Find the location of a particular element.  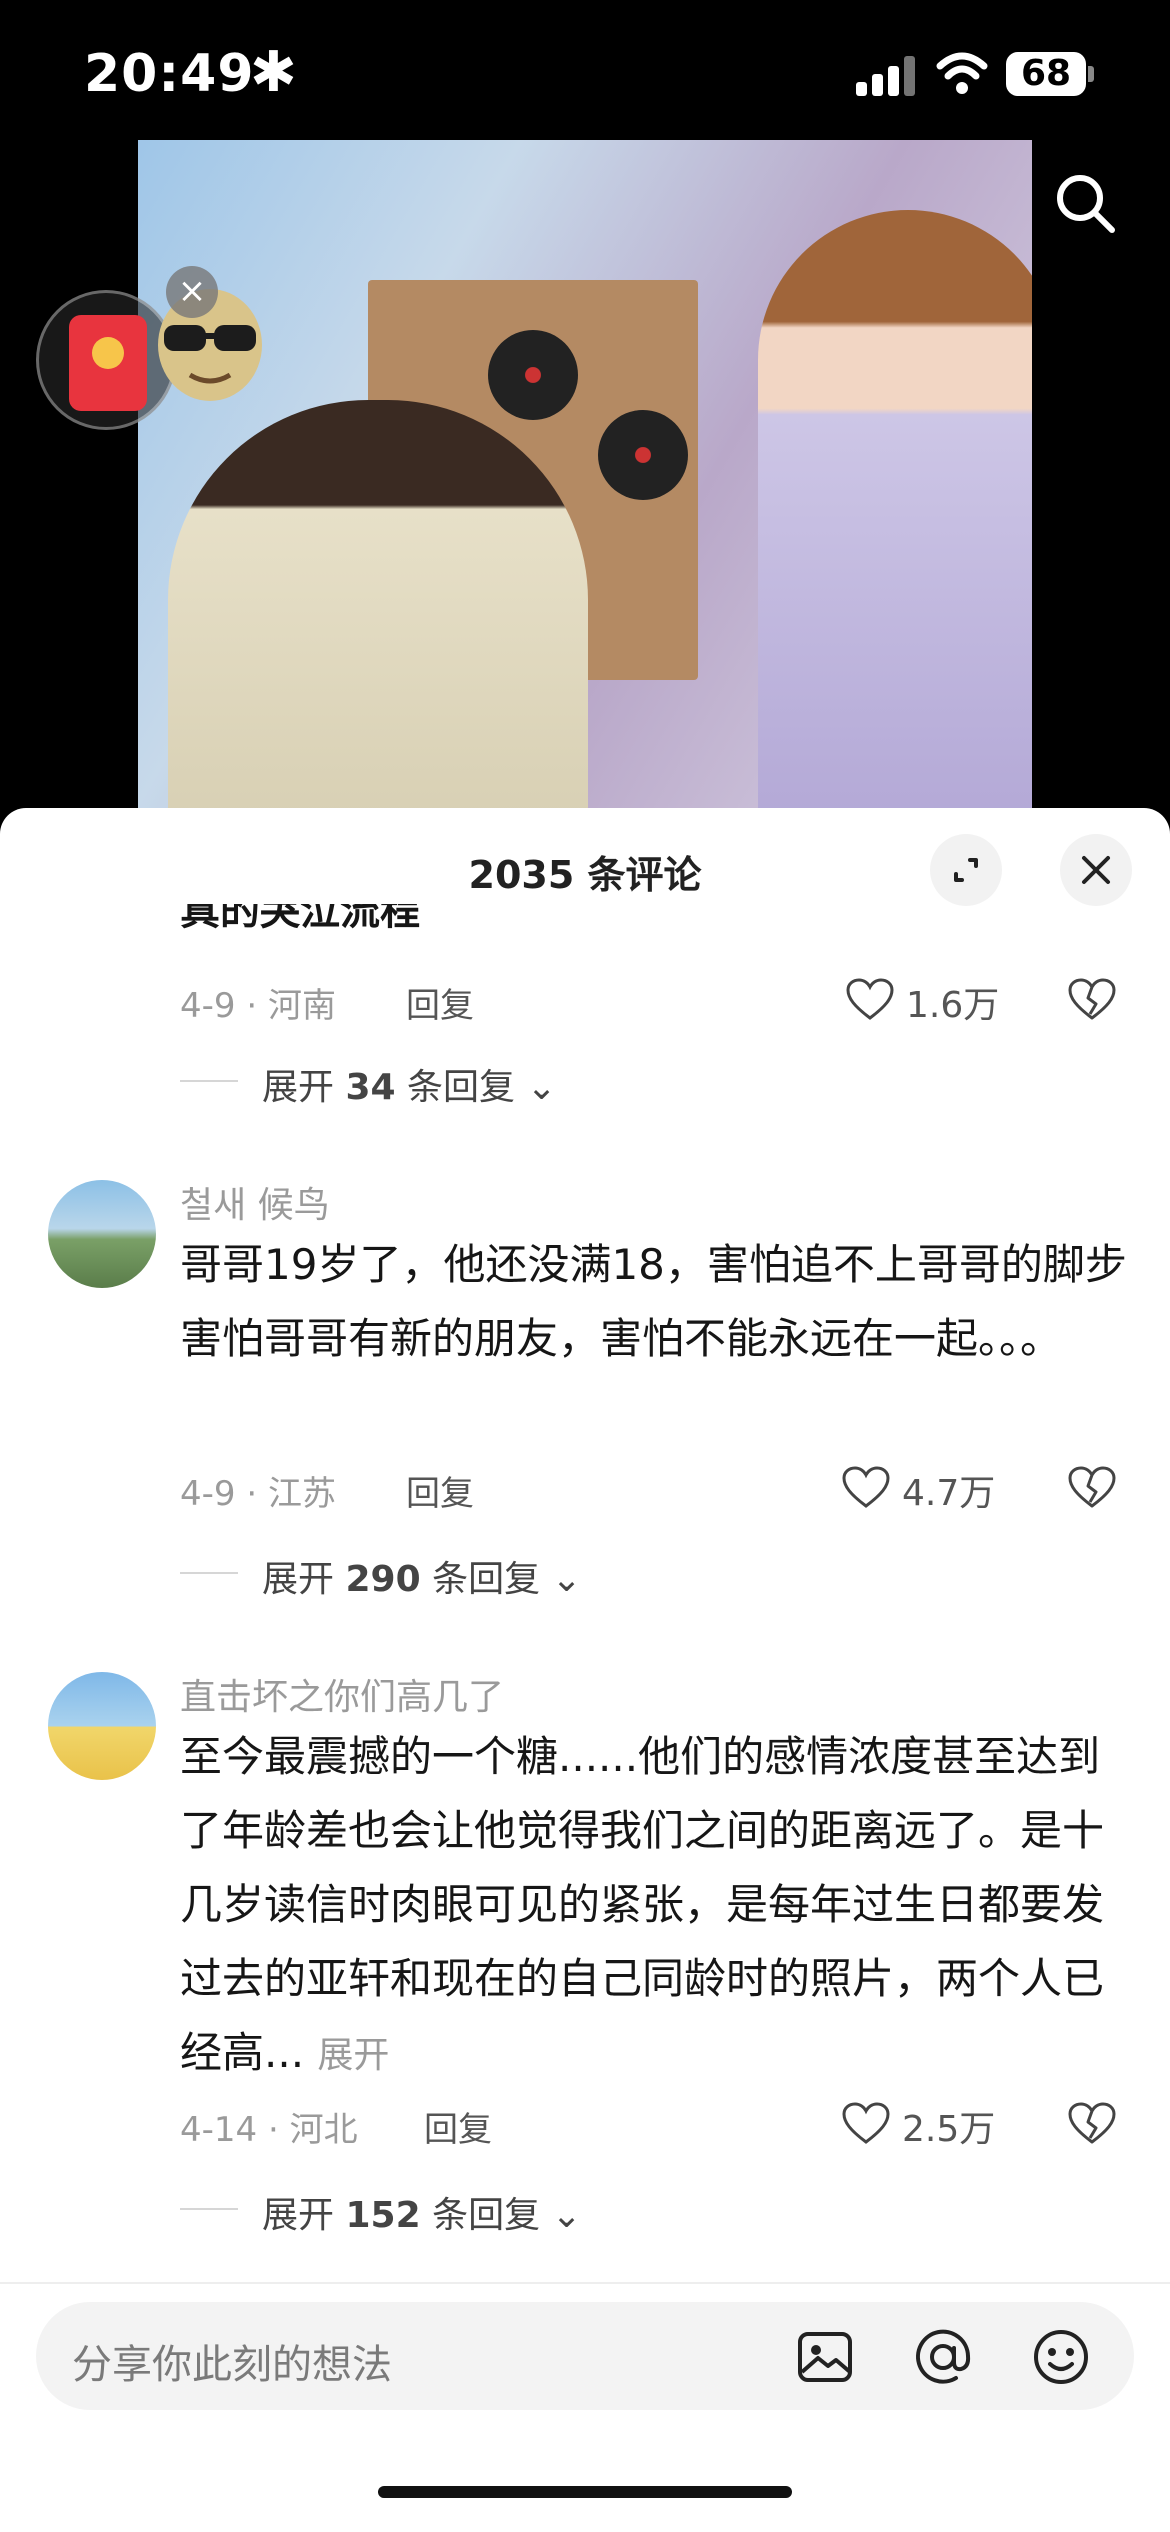

signal-icon is located at coordinates (886, 76).